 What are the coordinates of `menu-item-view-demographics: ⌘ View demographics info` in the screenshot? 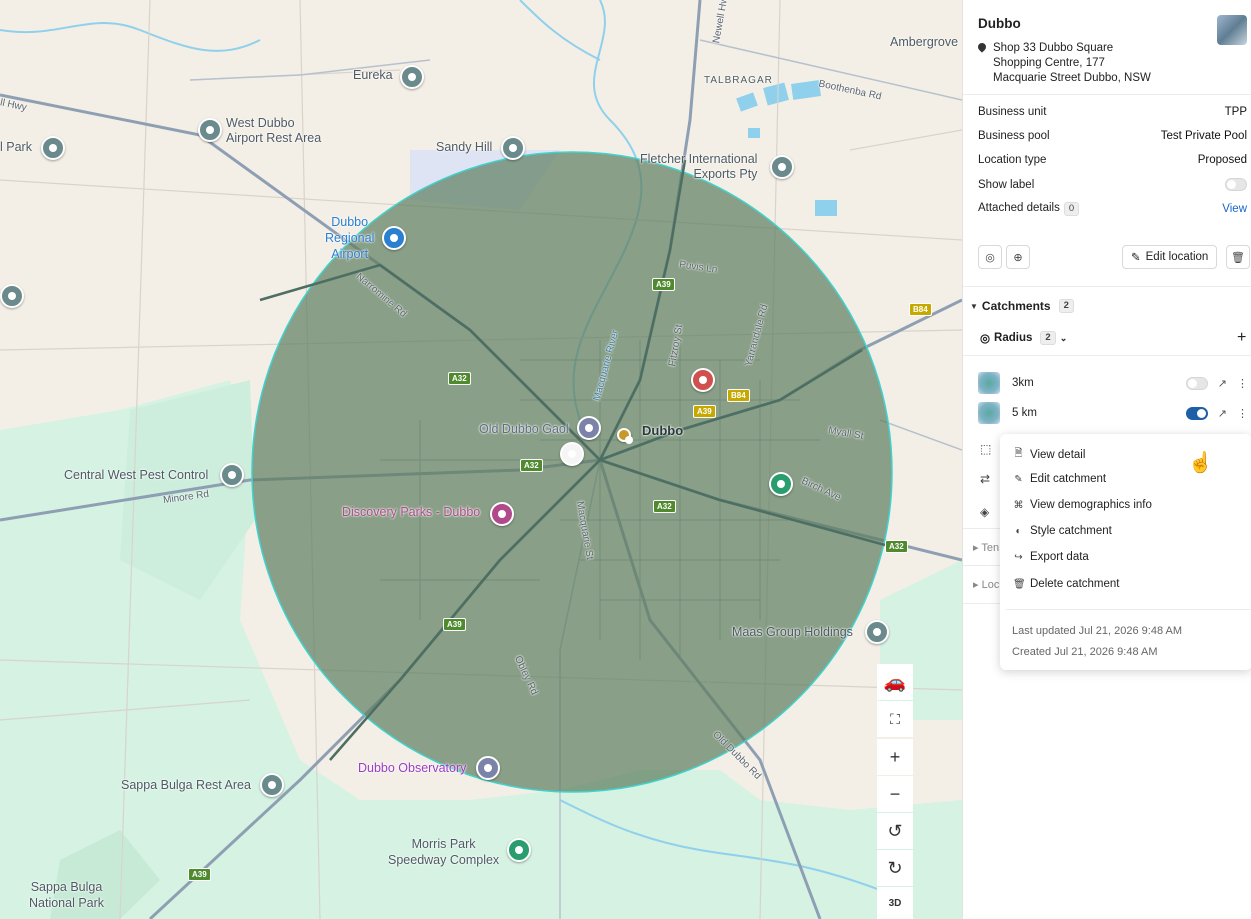 It's located at (1082, 505).